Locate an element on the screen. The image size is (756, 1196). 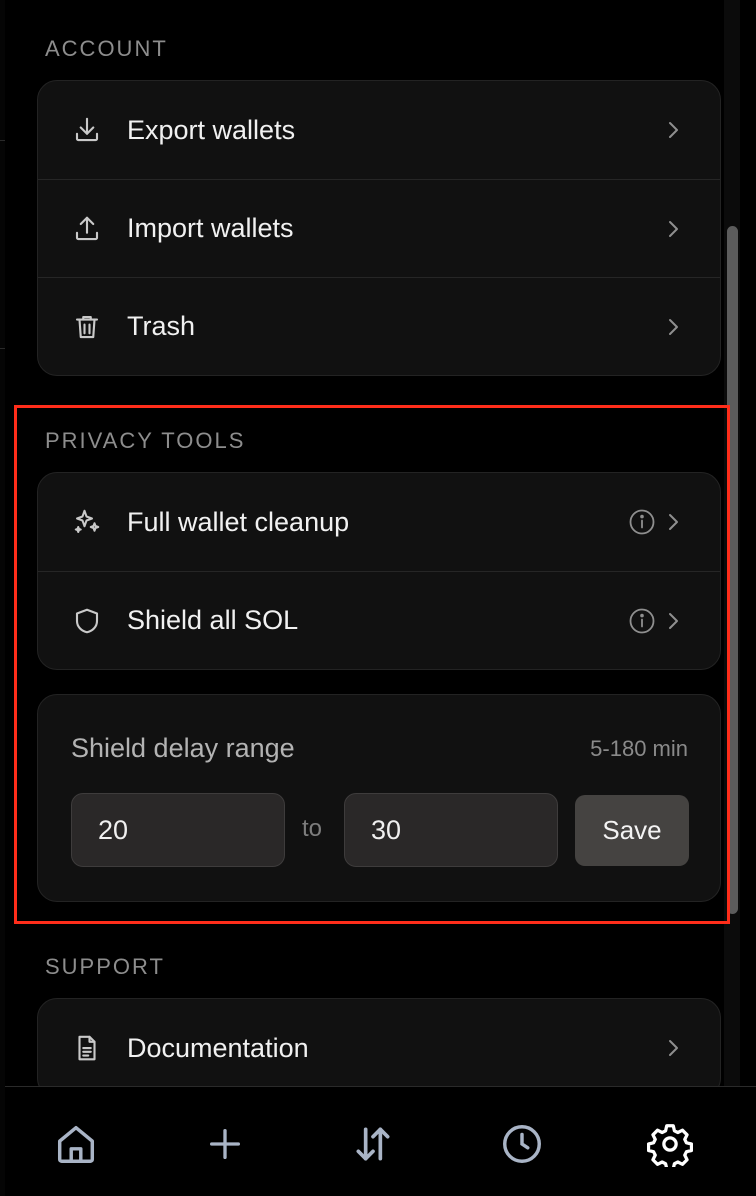
home-icon is located at coordinates (76, 1144).